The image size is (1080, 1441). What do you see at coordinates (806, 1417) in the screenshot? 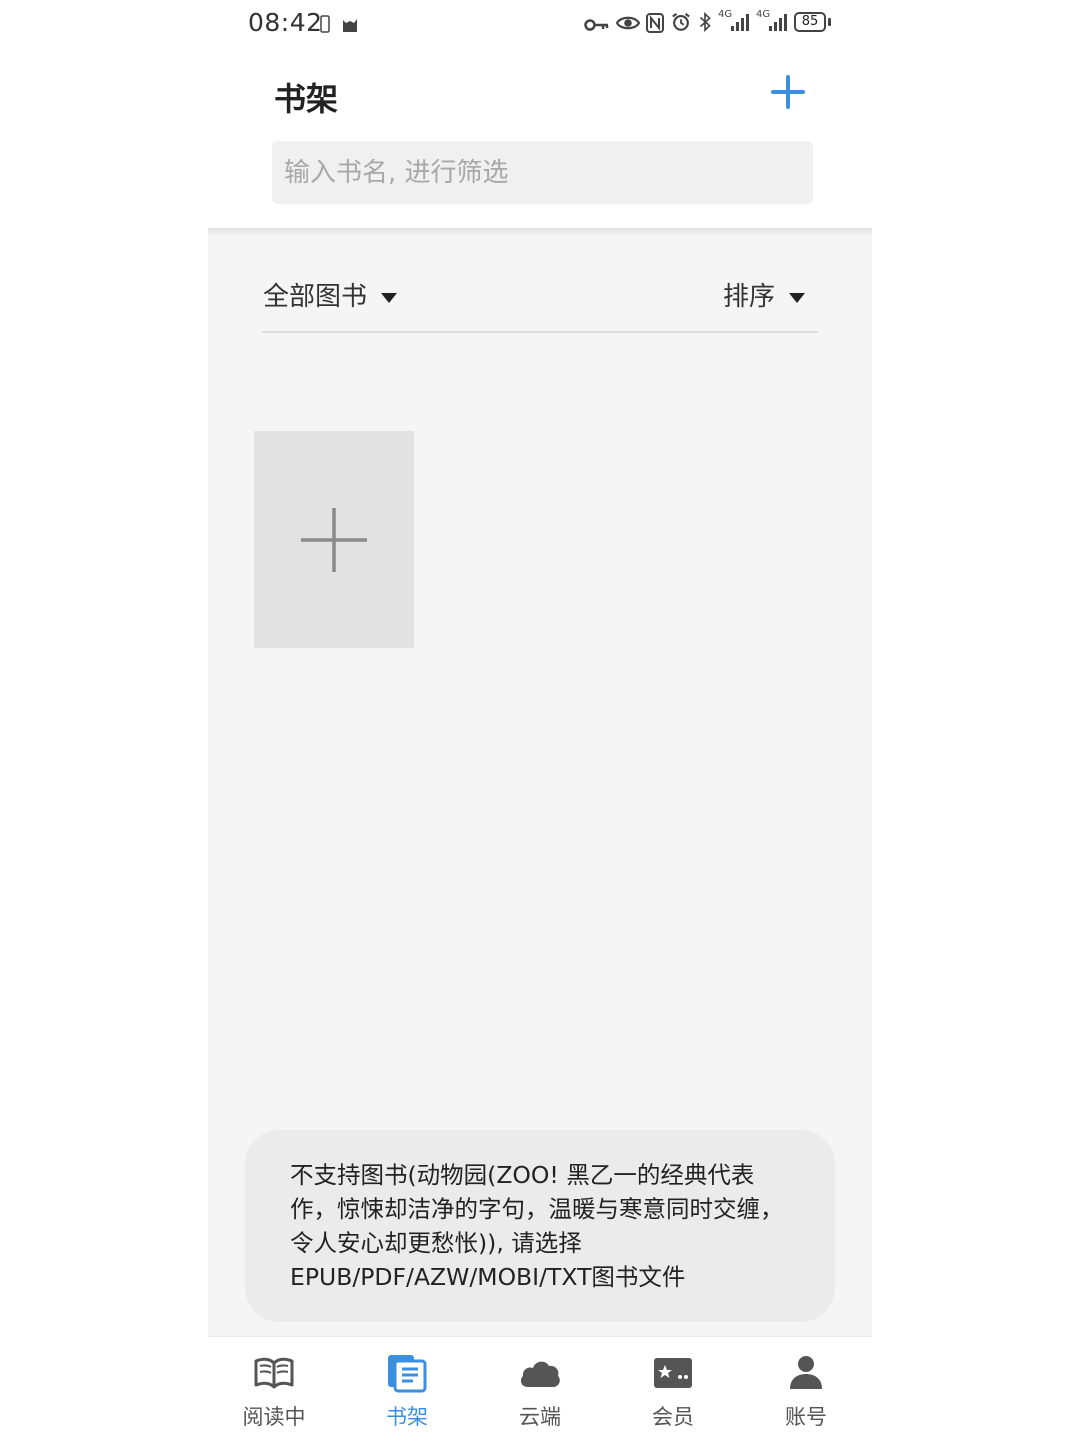
I see `nav-label-account: 账号` at bounding box center [806, 1417].